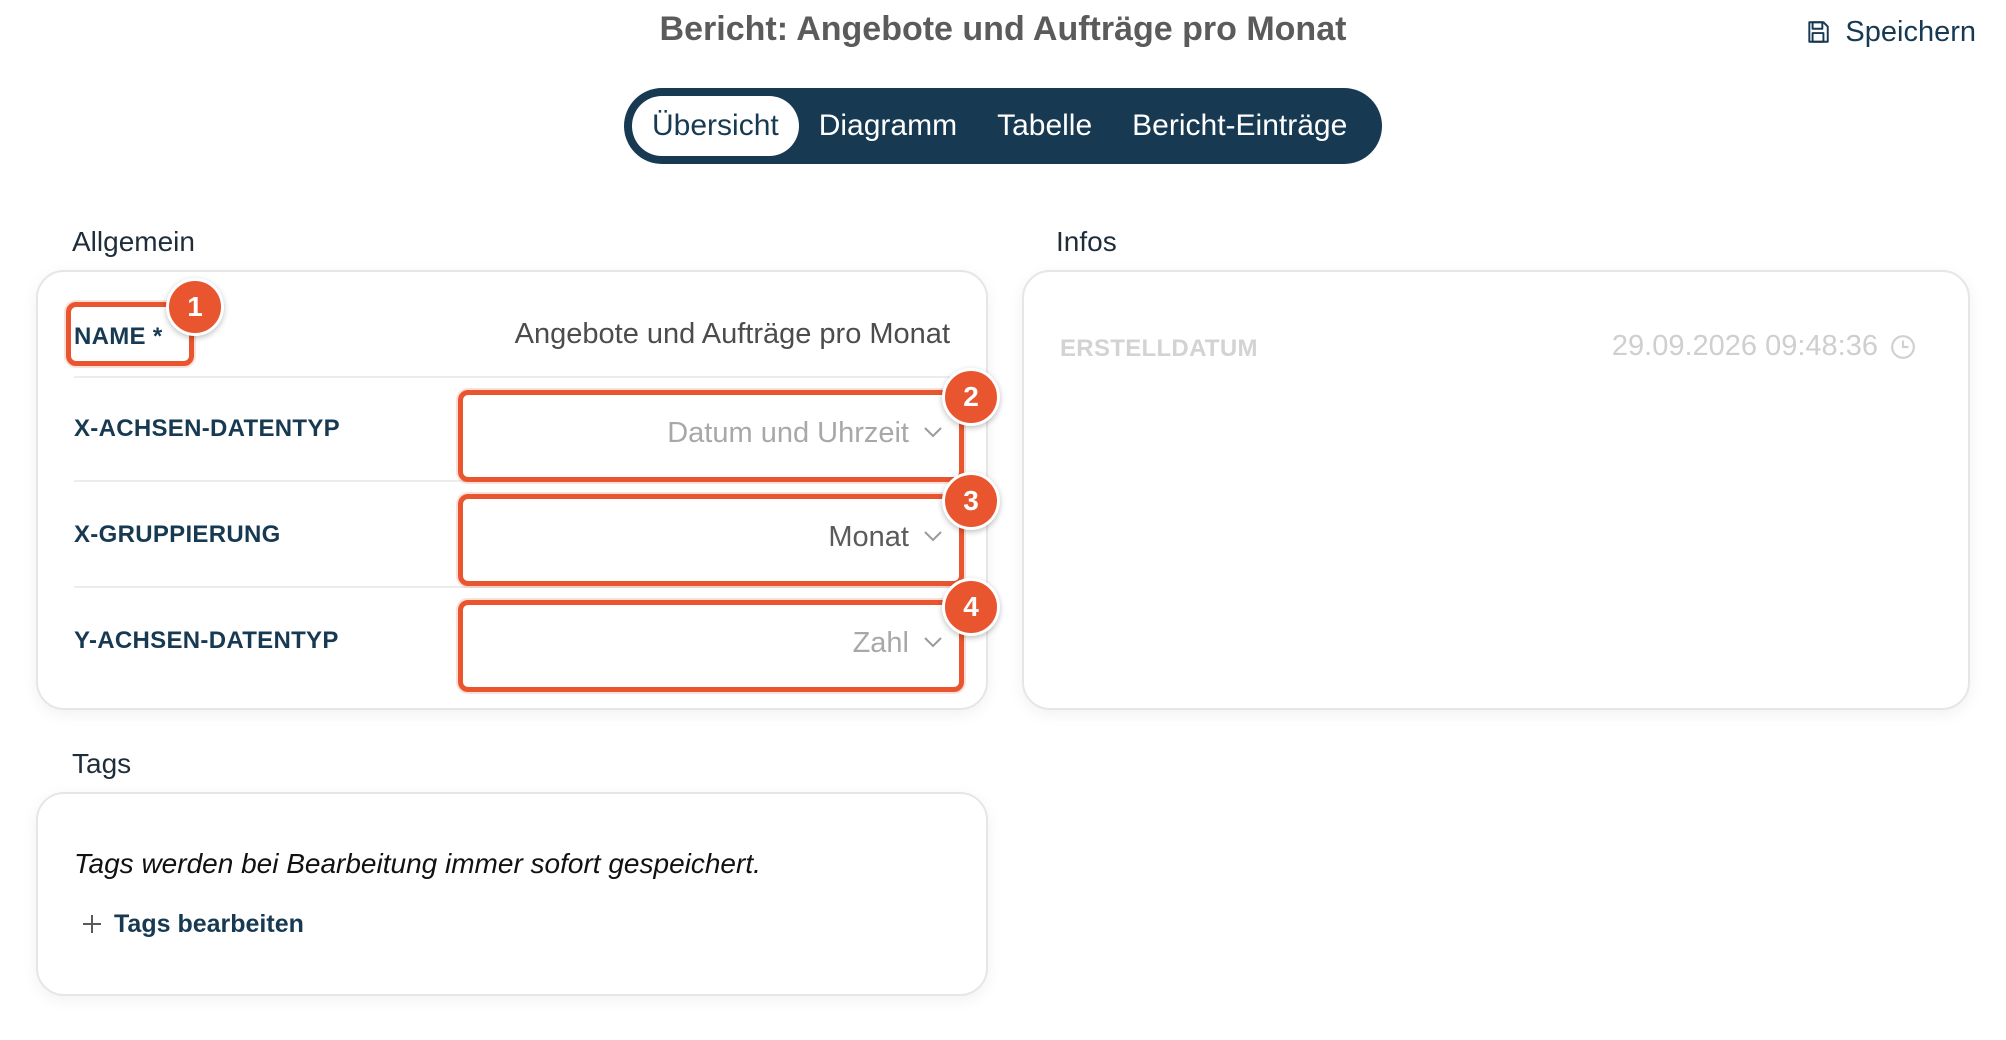  Describe the element at coordinates (1086, 241) in the screenshot. I see `infos-heading: Infos` at that location.